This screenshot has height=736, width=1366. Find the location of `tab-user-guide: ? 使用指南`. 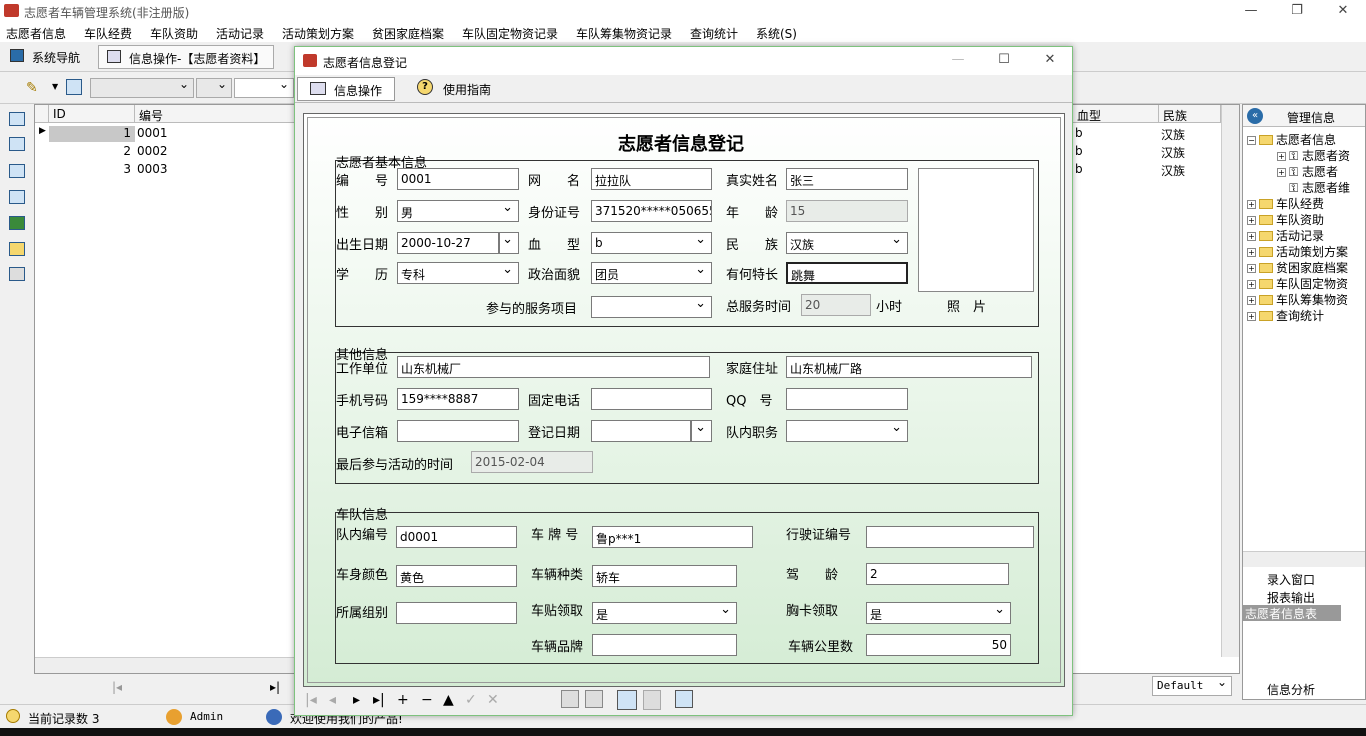

tab-user-guide: ? 使用指南 is located at coordinates (456, 89).